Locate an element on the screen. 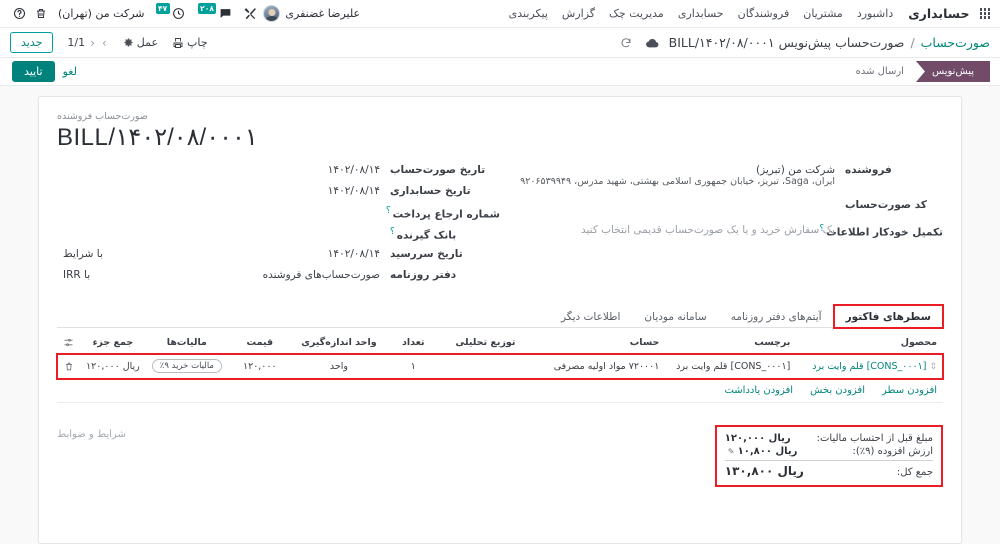 The image size is (1000, 544). nav-item-reporting: گزارش is located at coordinates (578, 14).